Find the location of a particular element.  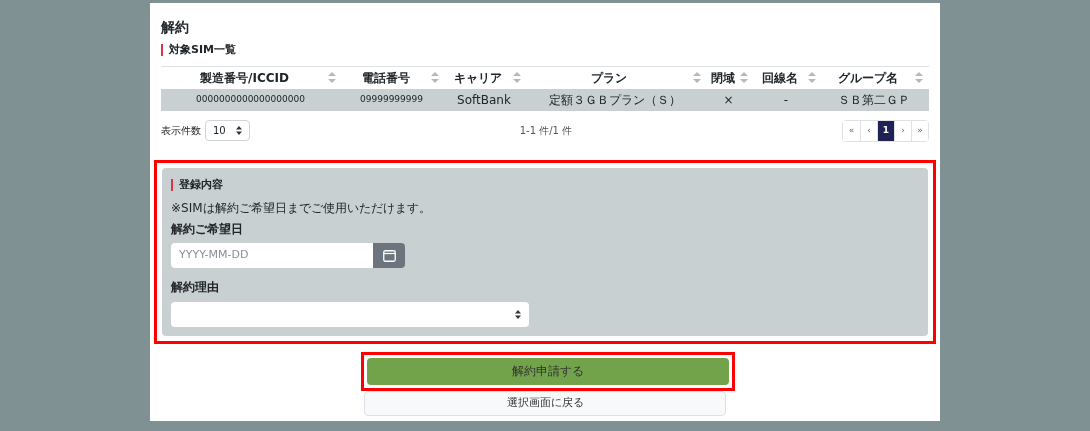

table-cell-text: SoftBank is located at coordinates (484, 100).